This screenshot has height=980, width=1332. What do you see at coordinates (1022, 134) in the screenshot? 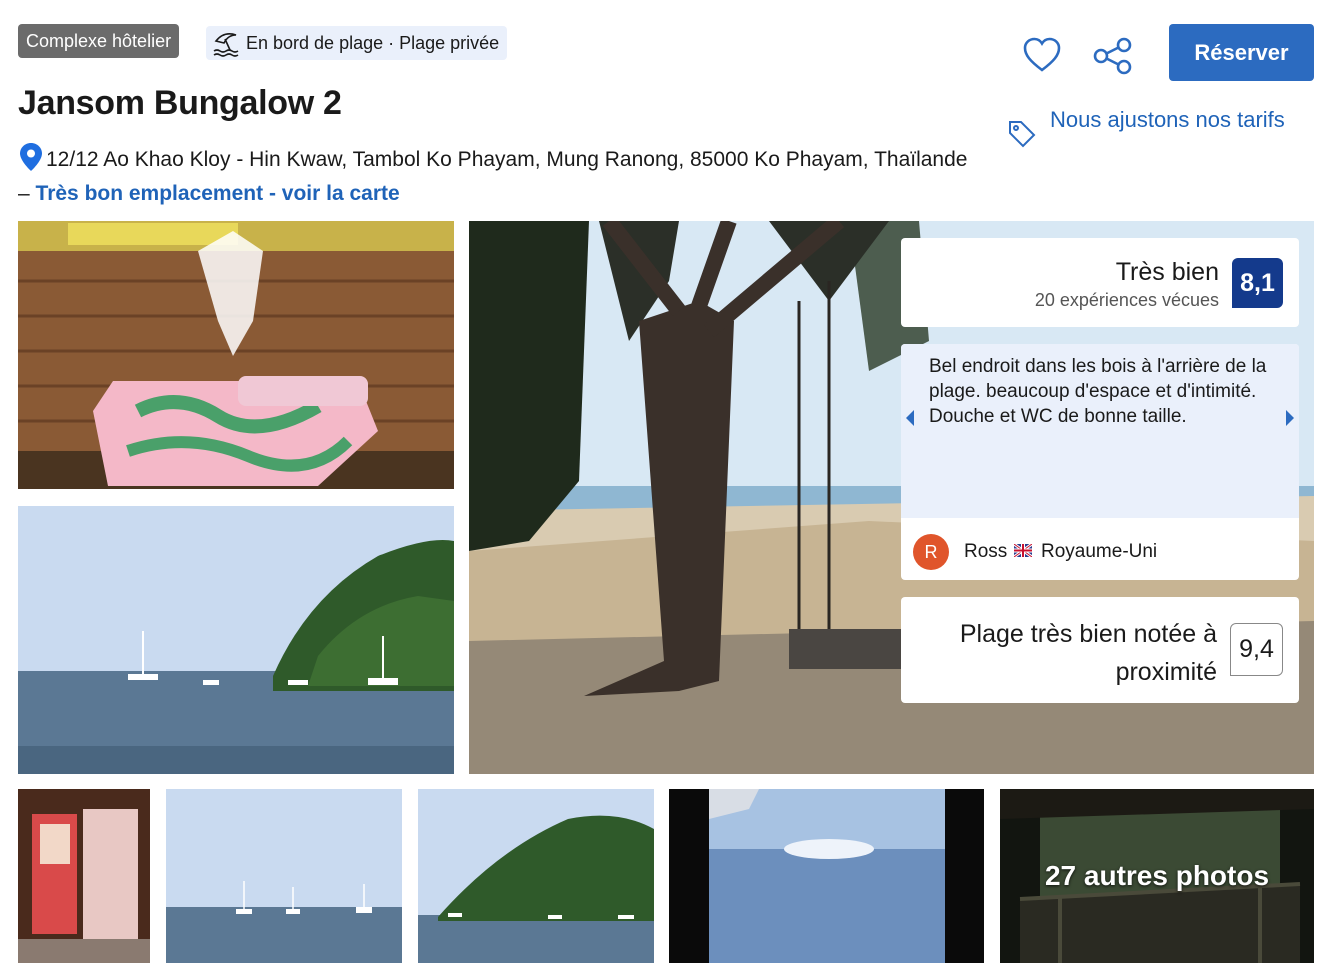
I see `tag-icon` at bounding box center [1022, 134].